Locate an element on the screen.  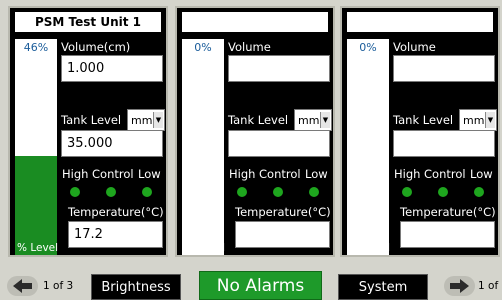
next-page-arrow-icon is located at coordinates (459, 286).